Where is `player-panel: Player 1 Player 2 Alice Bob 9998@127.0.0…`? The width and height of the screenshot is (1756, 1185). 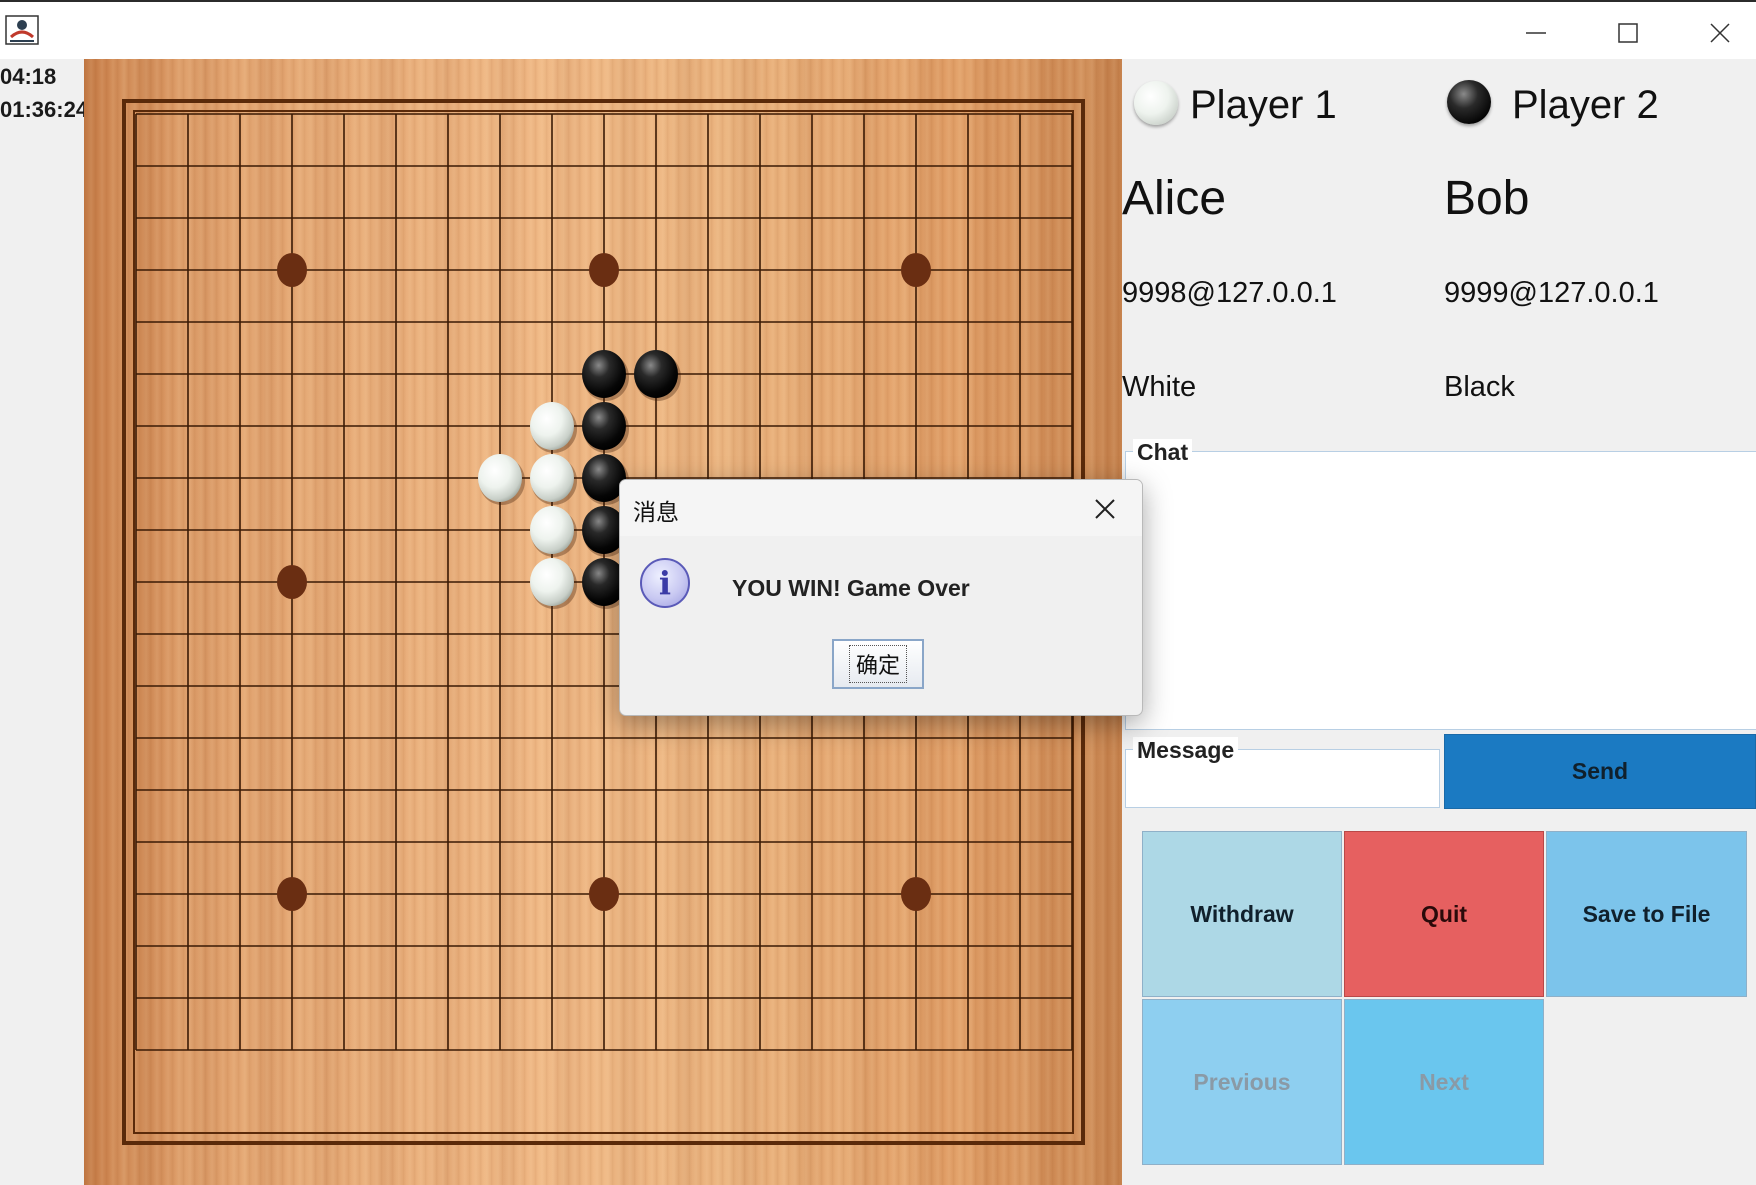 player-panel: Player 1 Player 2 Alice Bob 9998@127.0.0… is located at coordinates (1439, 249).